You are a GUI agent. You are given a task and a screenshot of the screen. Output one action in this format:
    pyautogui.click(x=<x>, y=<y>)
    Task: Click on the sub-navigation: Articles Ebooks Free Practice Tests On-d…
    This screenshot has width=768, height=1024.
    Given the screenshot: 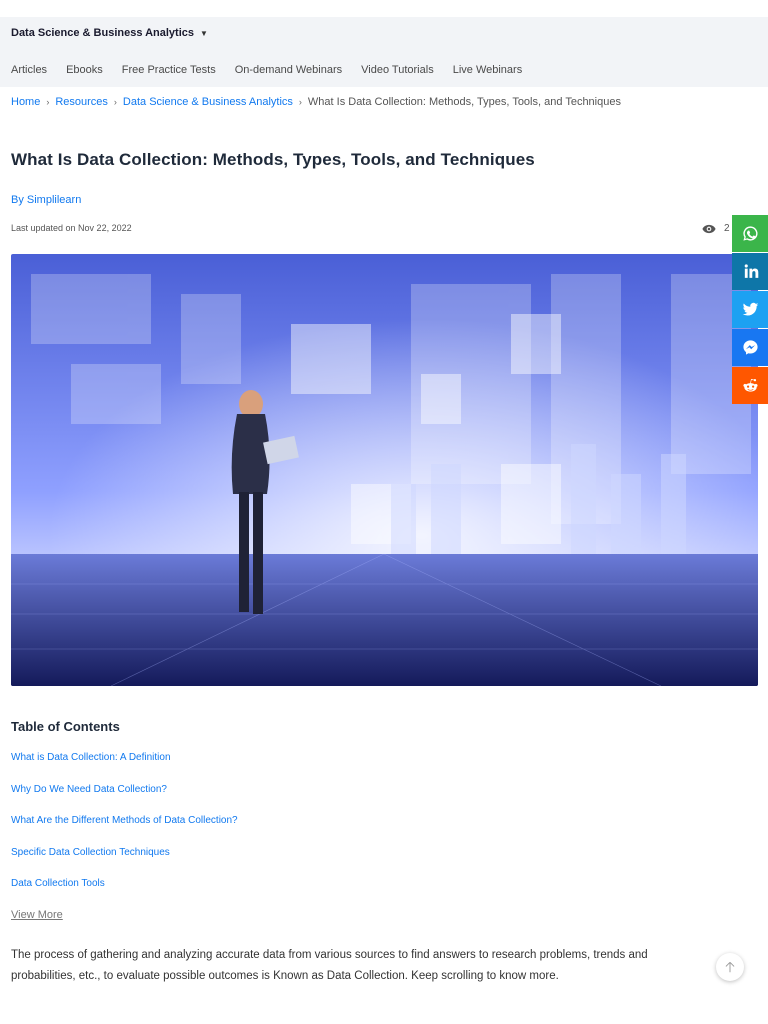 What is the action you would take?
    pyautogui.click(x=276, y=70)
    